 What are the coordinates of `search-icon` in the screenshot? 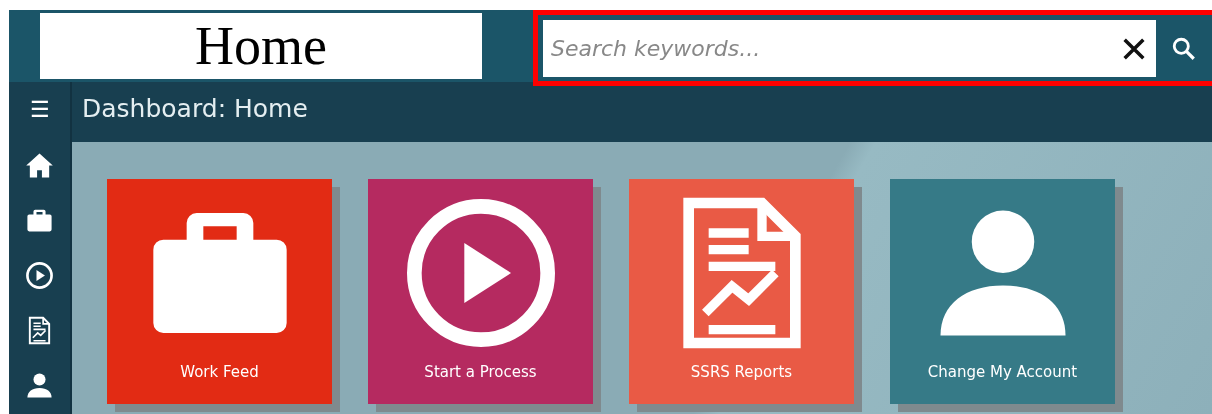 It's located at (1184, 48).